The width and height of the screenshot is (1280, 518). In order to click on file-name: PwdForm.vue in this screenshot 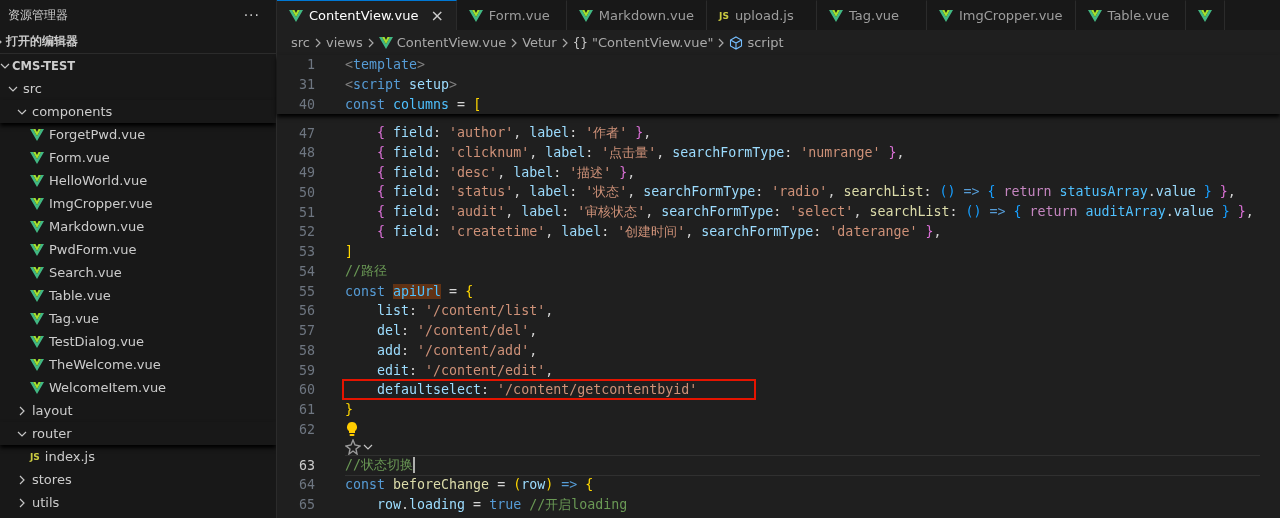, I will do `click(93, 249)`.